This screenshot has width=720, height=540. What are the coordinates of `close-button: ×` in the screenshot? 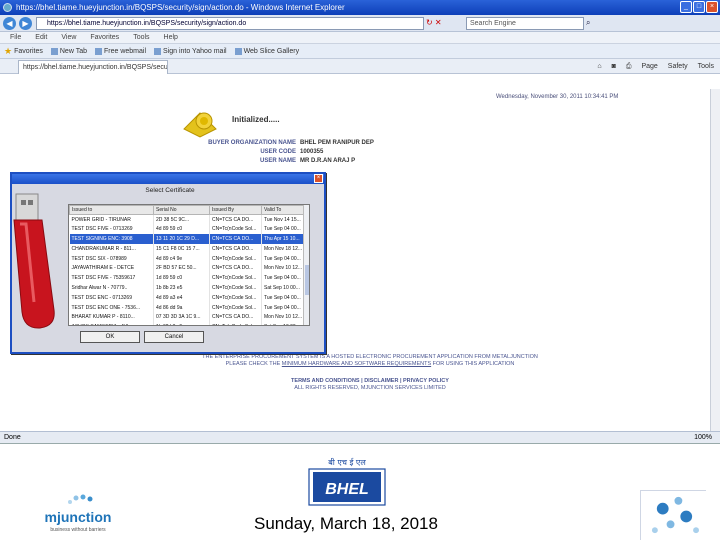 It's located at (712, 7).